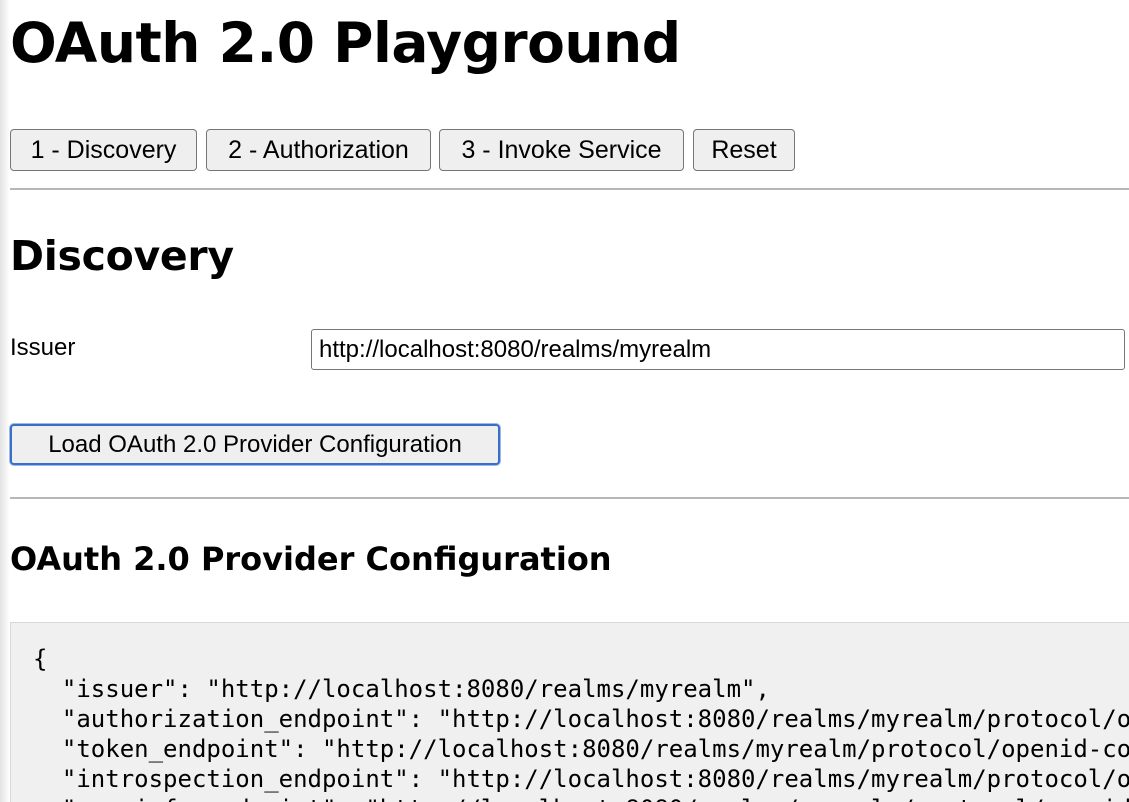  What do you see at coordinates (5, 401) in the screenshot?
I see `window-edge-shadow` at bounding box center [5, 401].